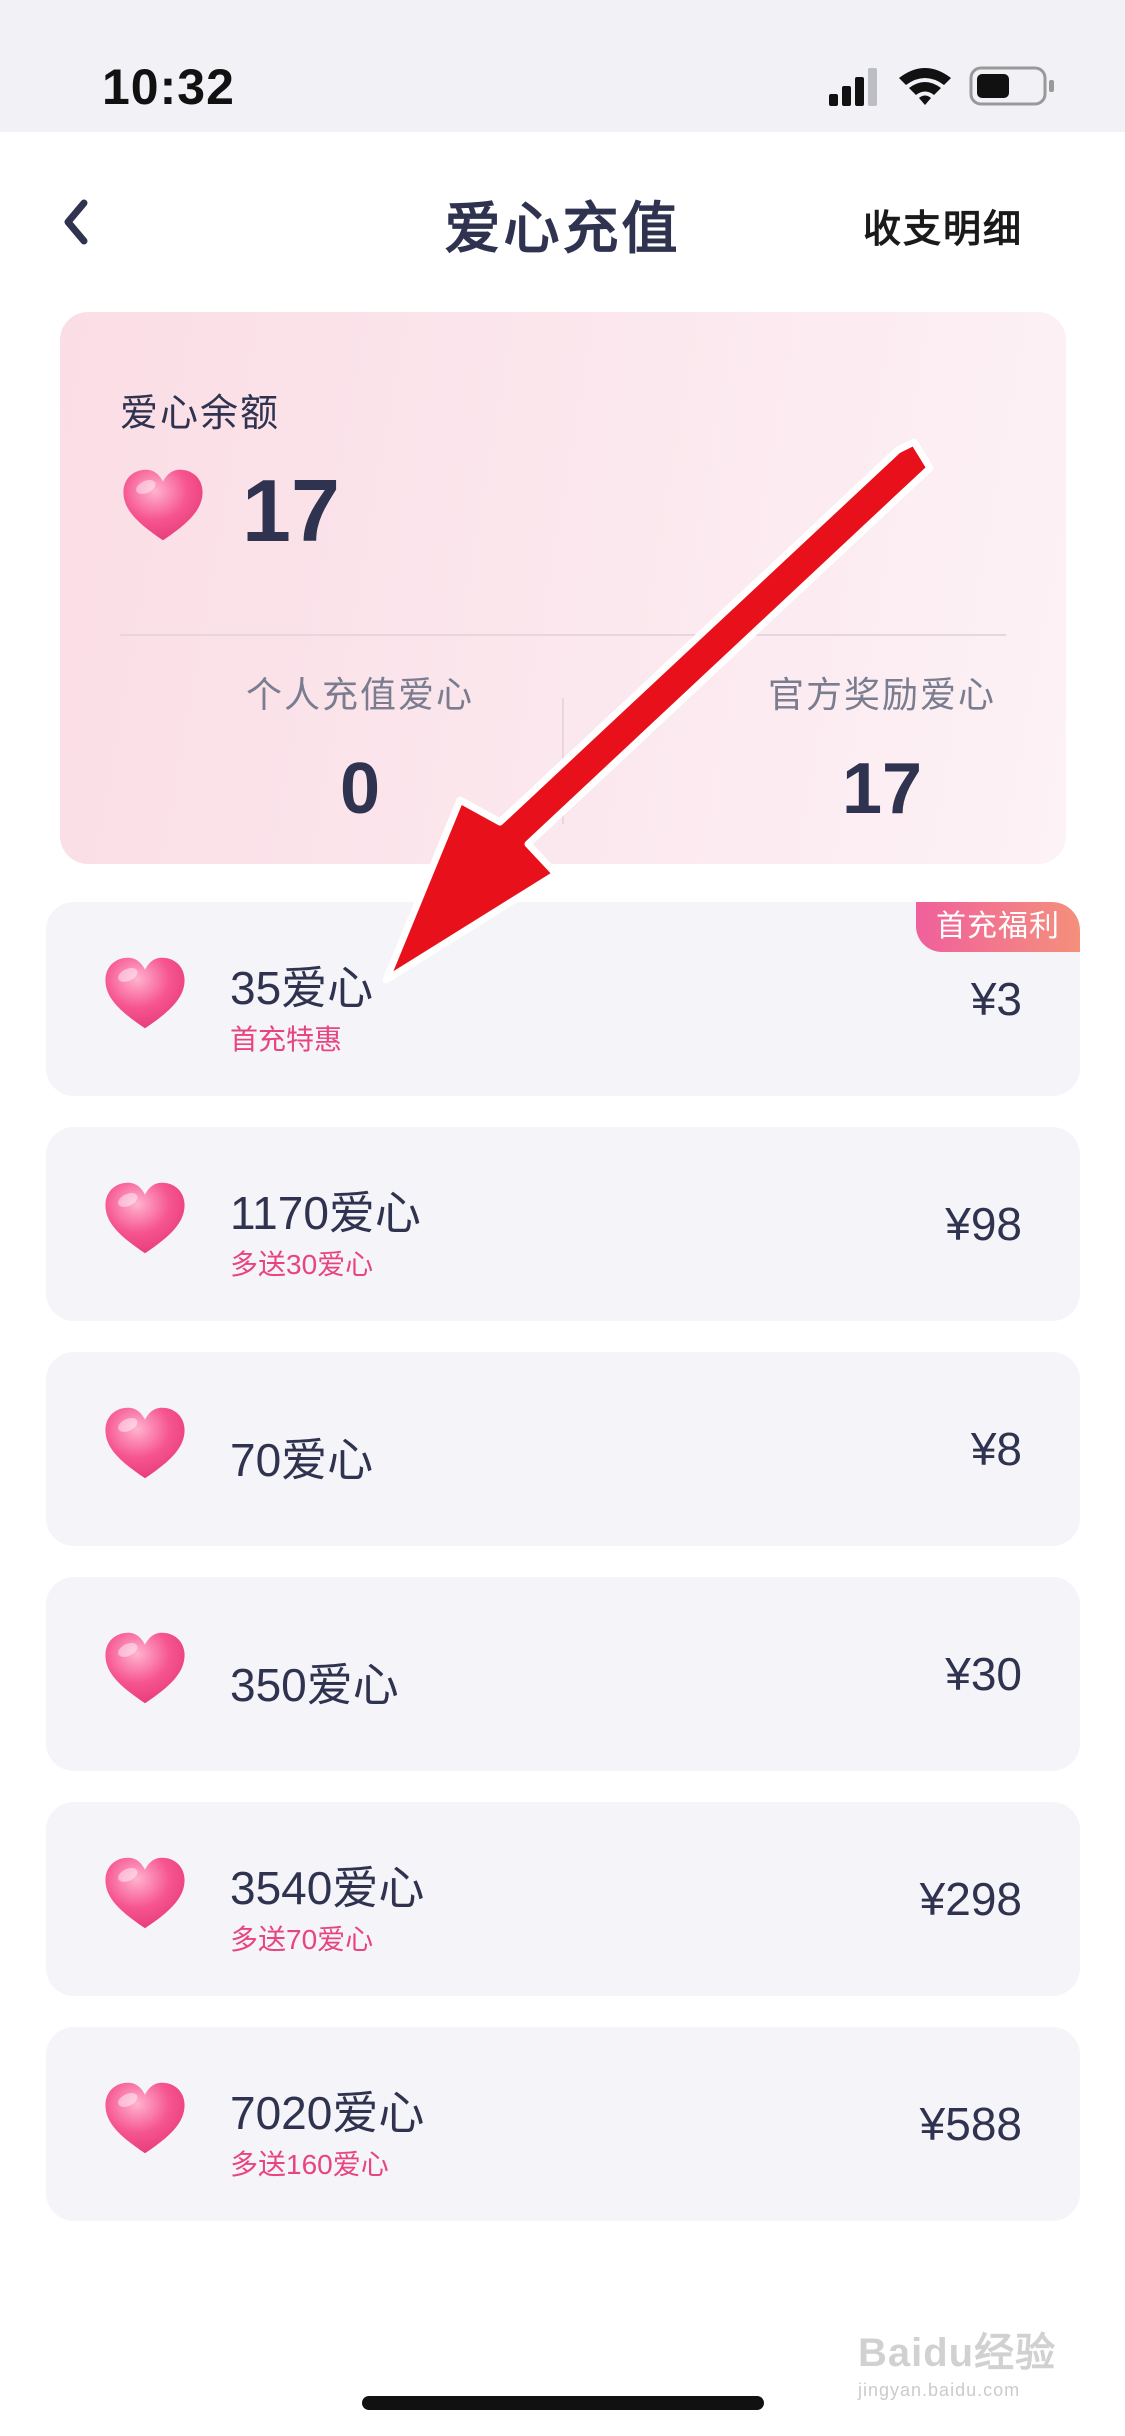 This screenshot has width=1125, height=2436. I want to click on status-bar: 10:32, so click(562, 66).